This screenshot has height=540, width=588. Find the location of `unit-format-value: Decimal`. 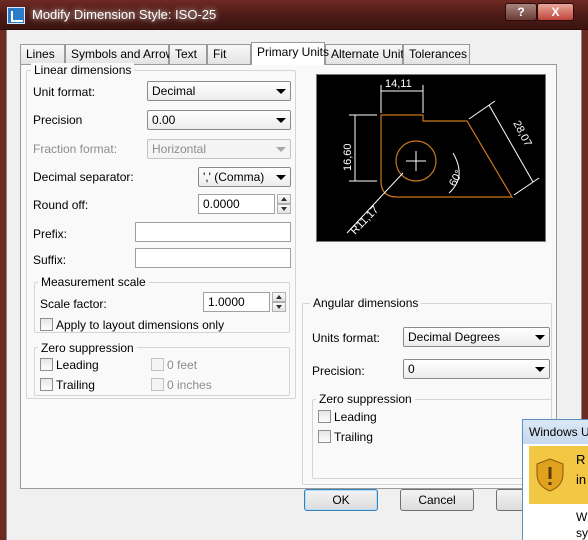

unit-format-value: Decimal is located at coordinates (174, 91).